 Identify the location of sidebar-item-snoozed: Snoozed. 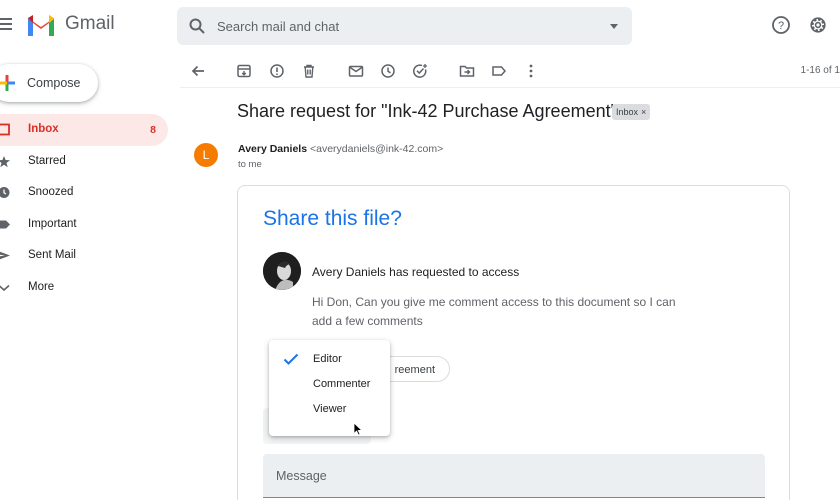
(84, 193).